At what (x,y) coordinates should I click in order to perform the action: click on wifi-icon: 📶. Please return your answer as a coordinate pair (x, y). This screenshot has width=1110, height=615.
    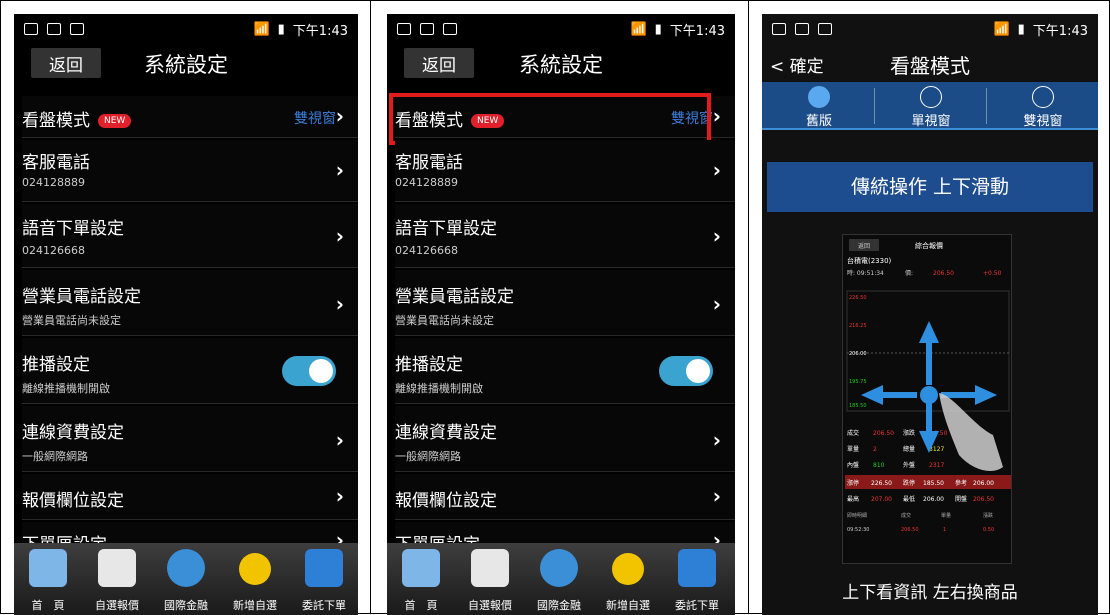
    Looking at the image, I should click on (261, 29).